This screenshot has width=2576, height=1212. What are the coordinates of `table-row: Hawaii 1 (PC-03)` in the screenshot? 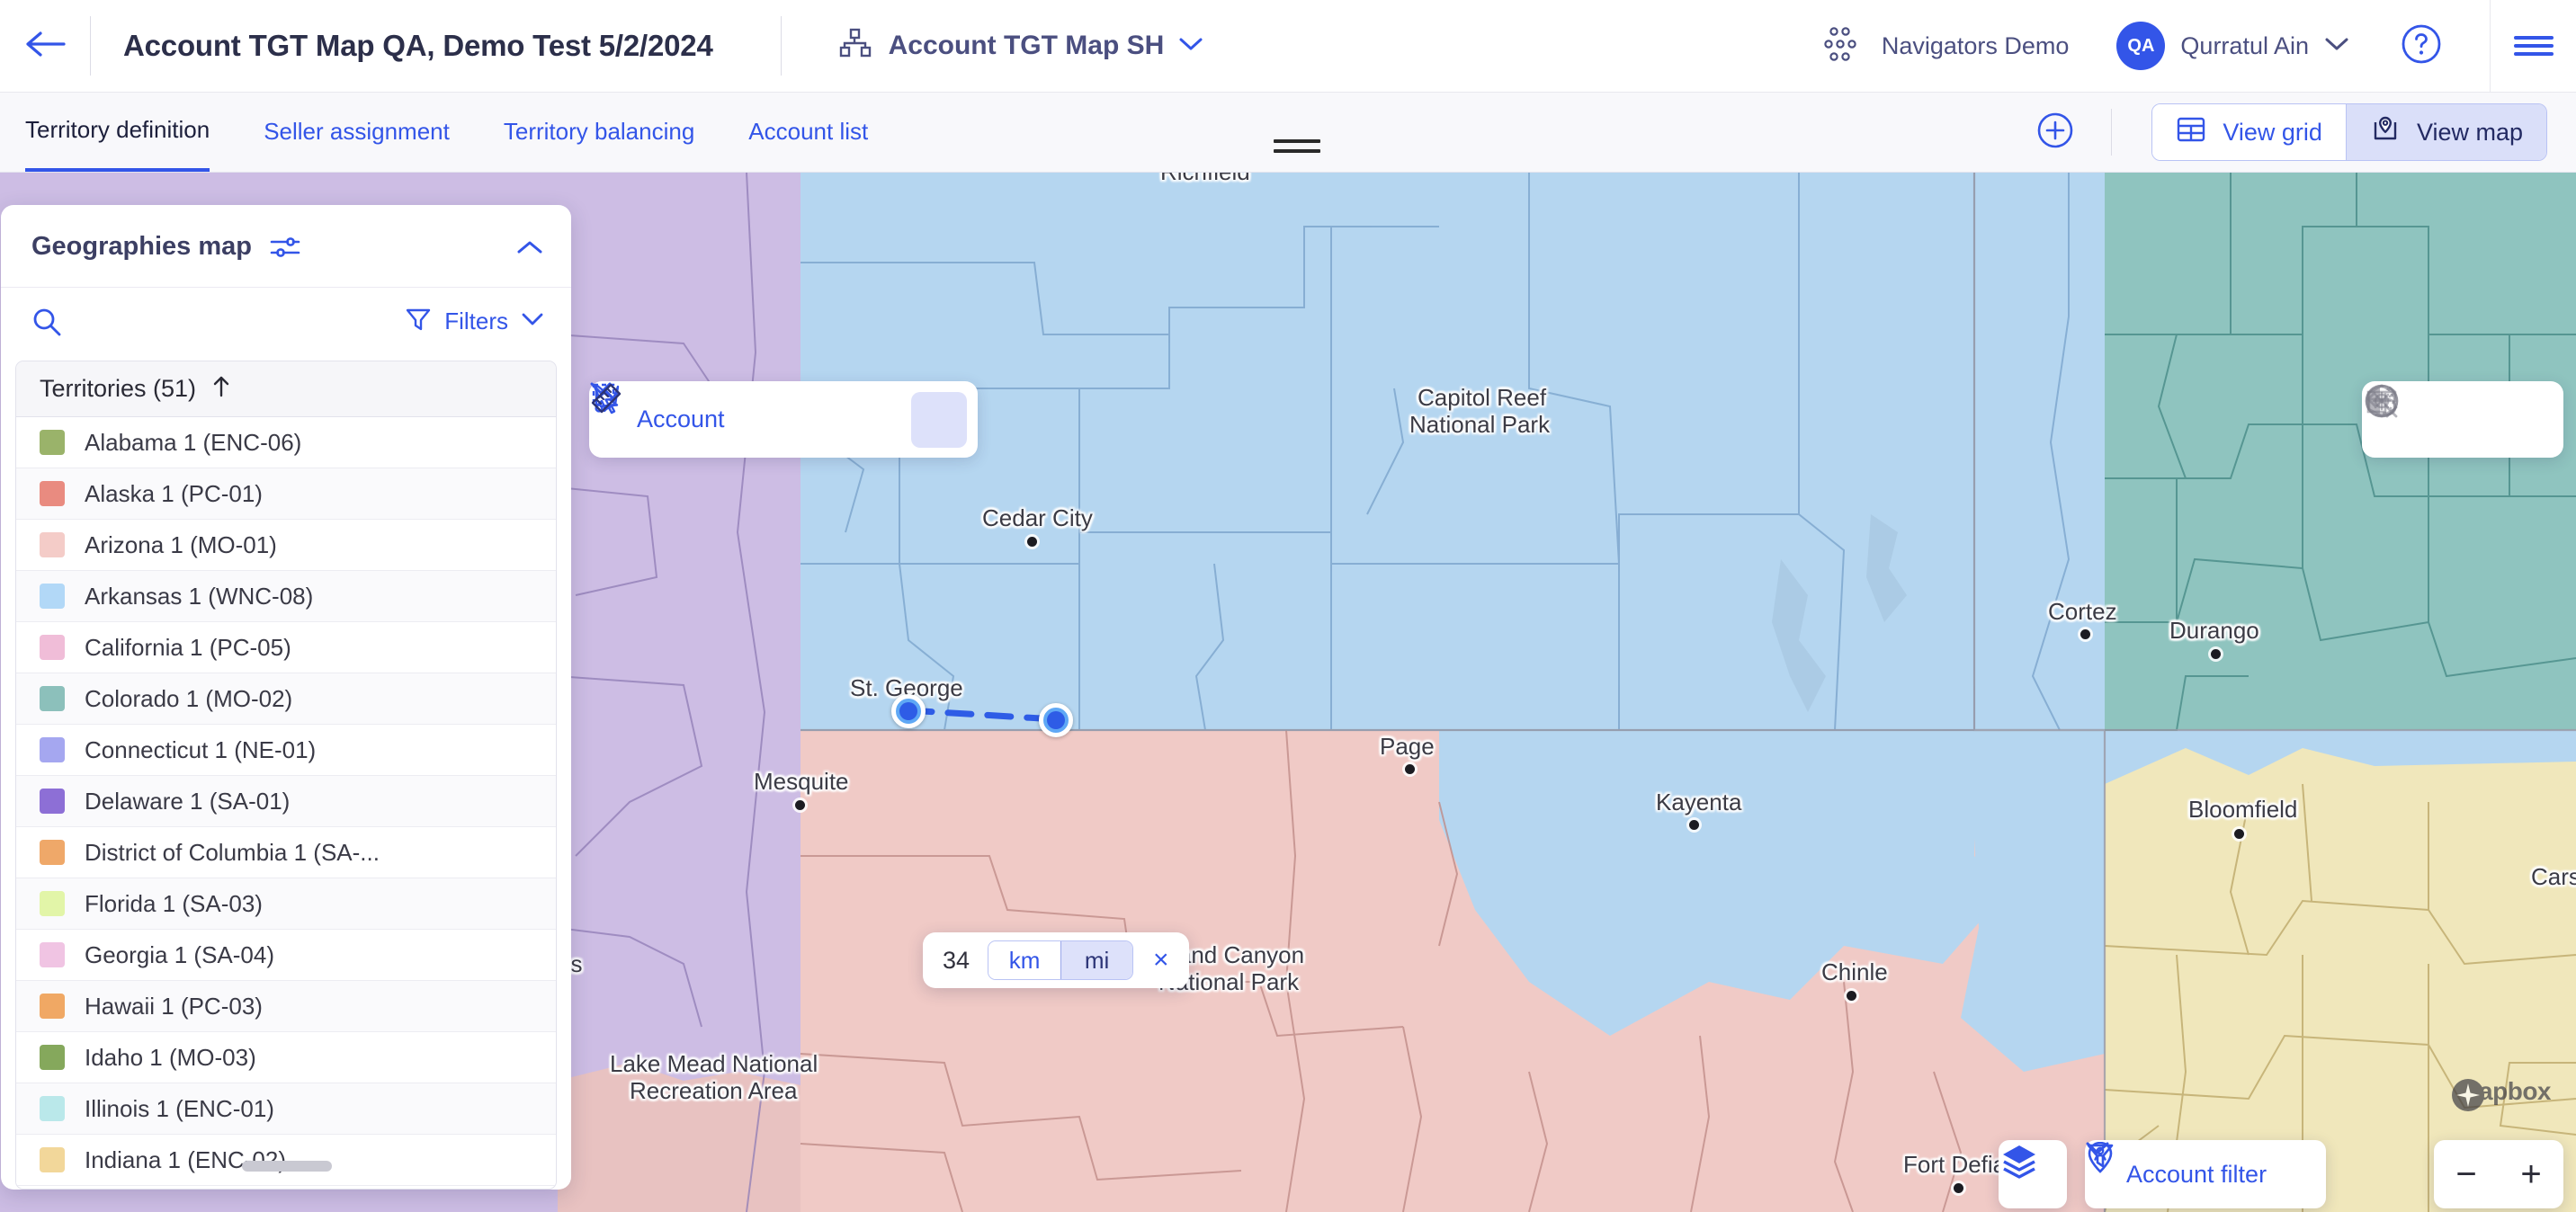 It's located at (286, 1007).